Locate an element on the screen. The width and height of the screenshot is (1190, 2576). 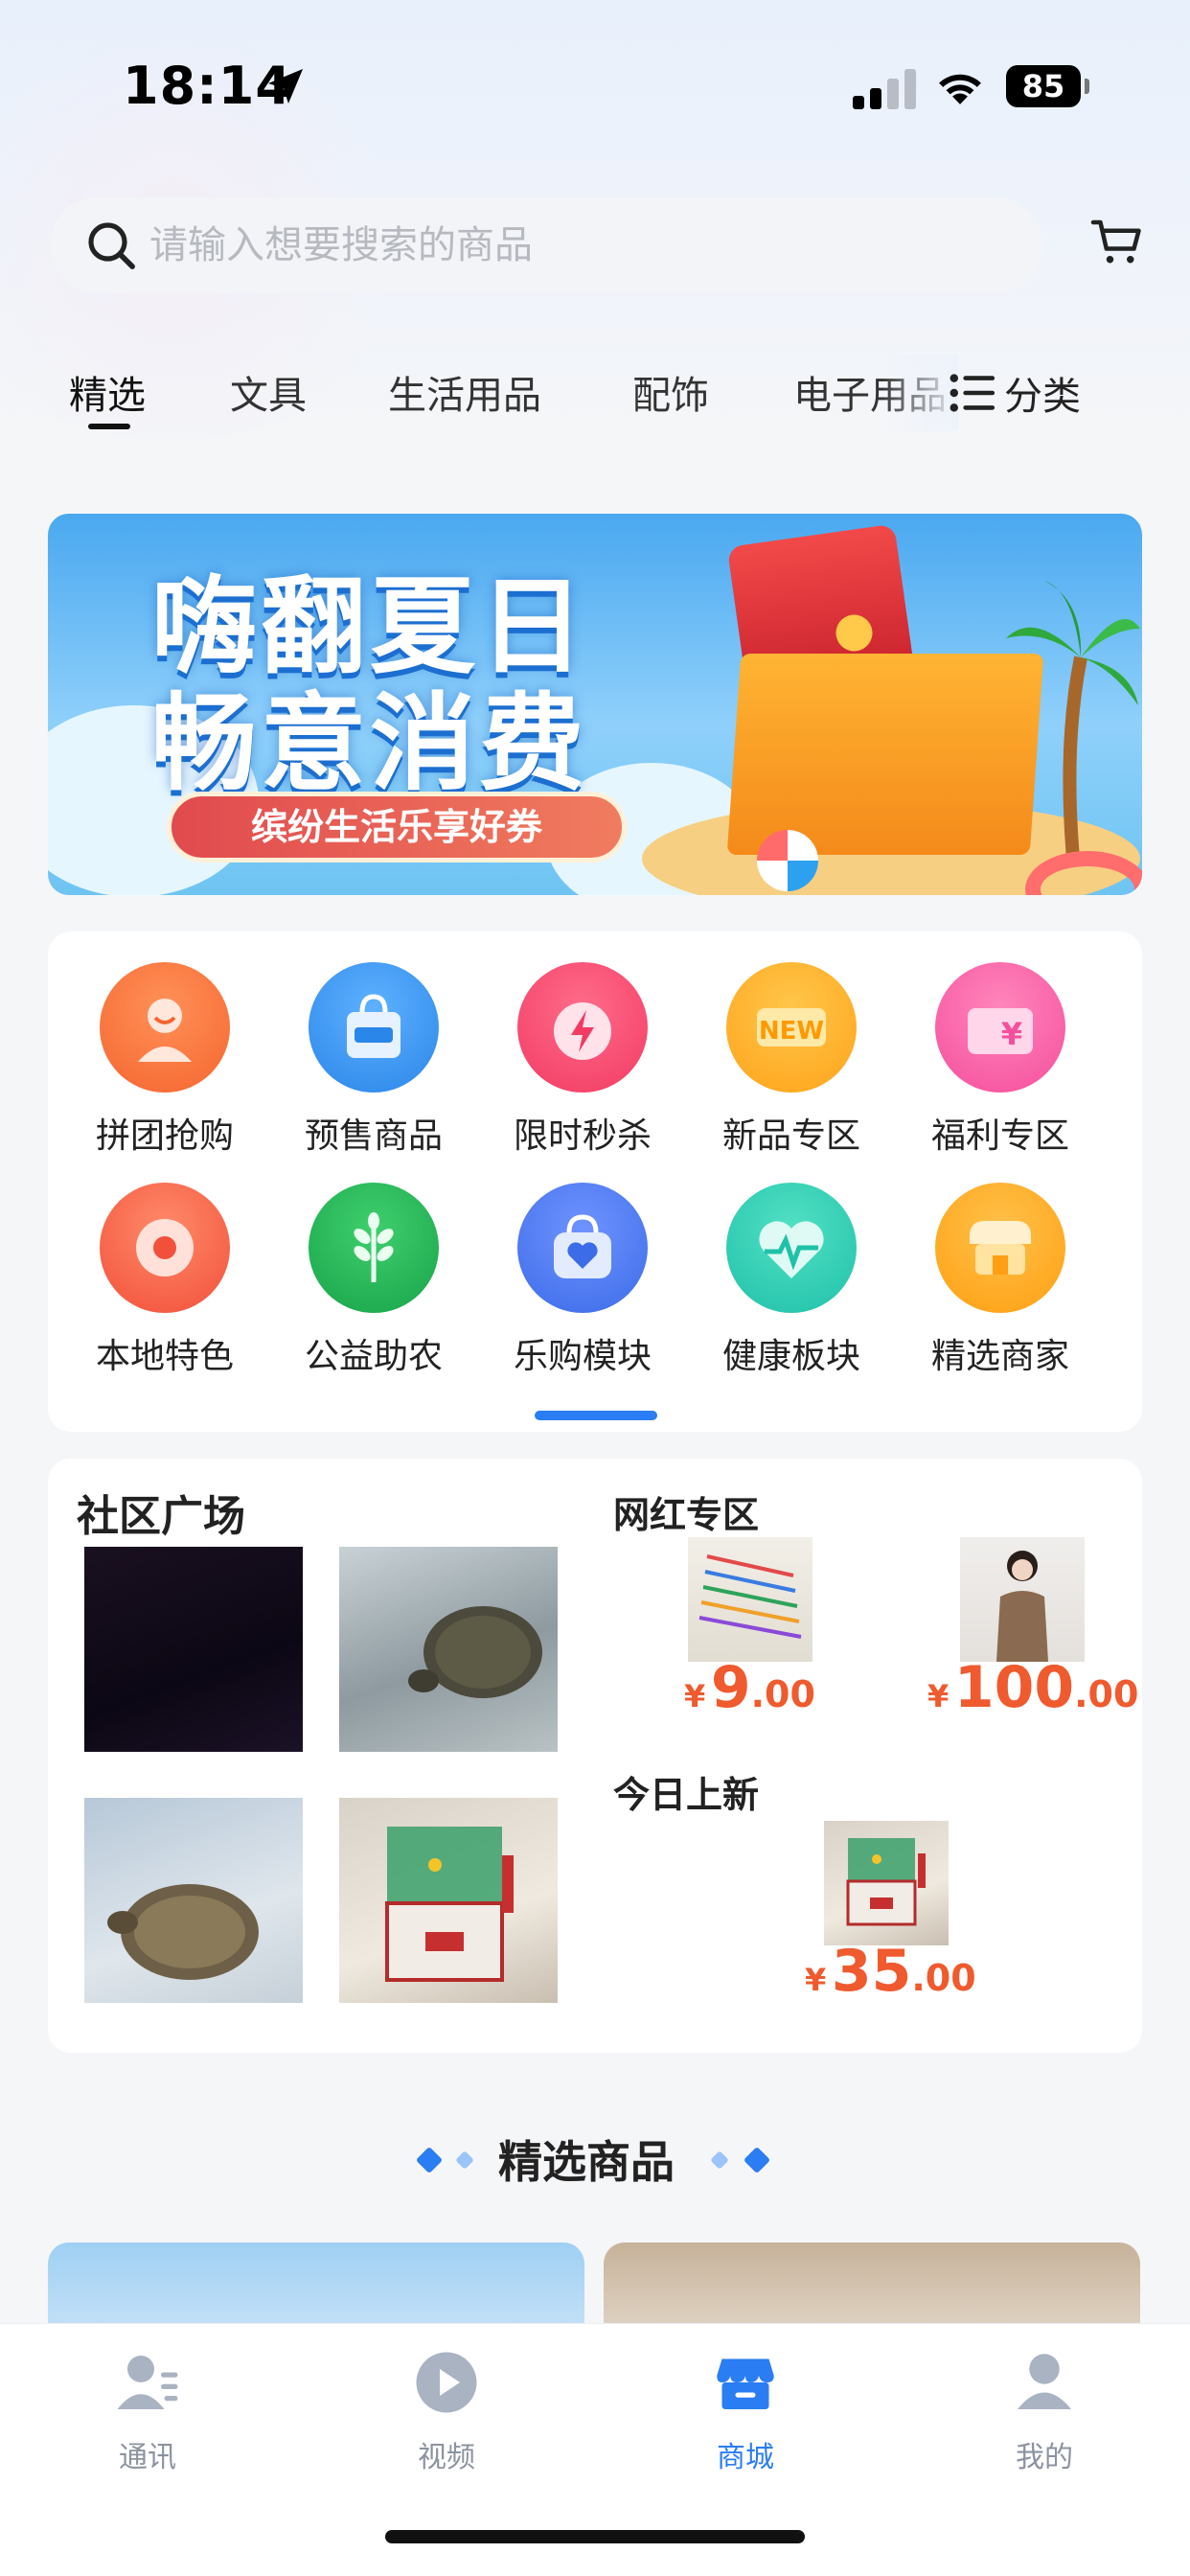
category-label: 分类 is located at coordinates (1042, 397).